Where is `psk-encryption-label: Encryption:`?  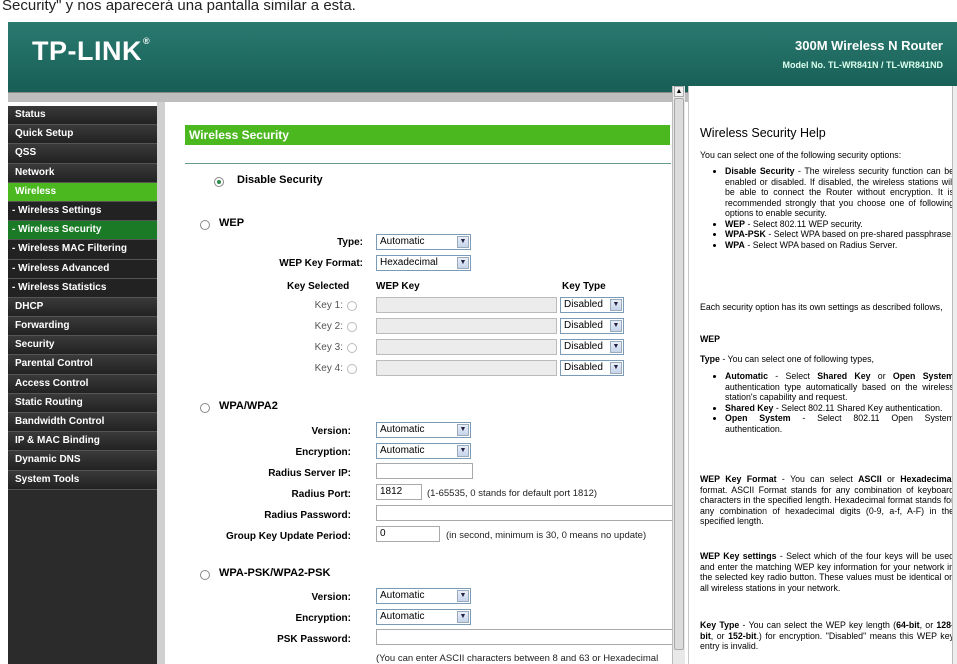
psk-encryption-label: Encryption: is located at coordinates (323, 618).